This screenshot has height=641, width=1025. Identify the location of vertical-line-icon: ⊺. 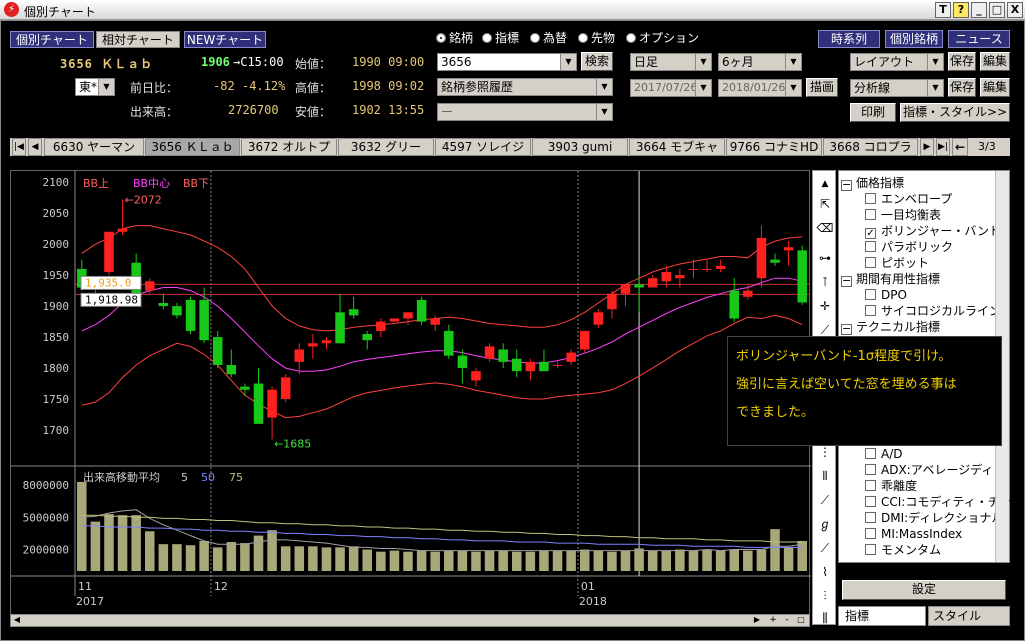
(825, 282).